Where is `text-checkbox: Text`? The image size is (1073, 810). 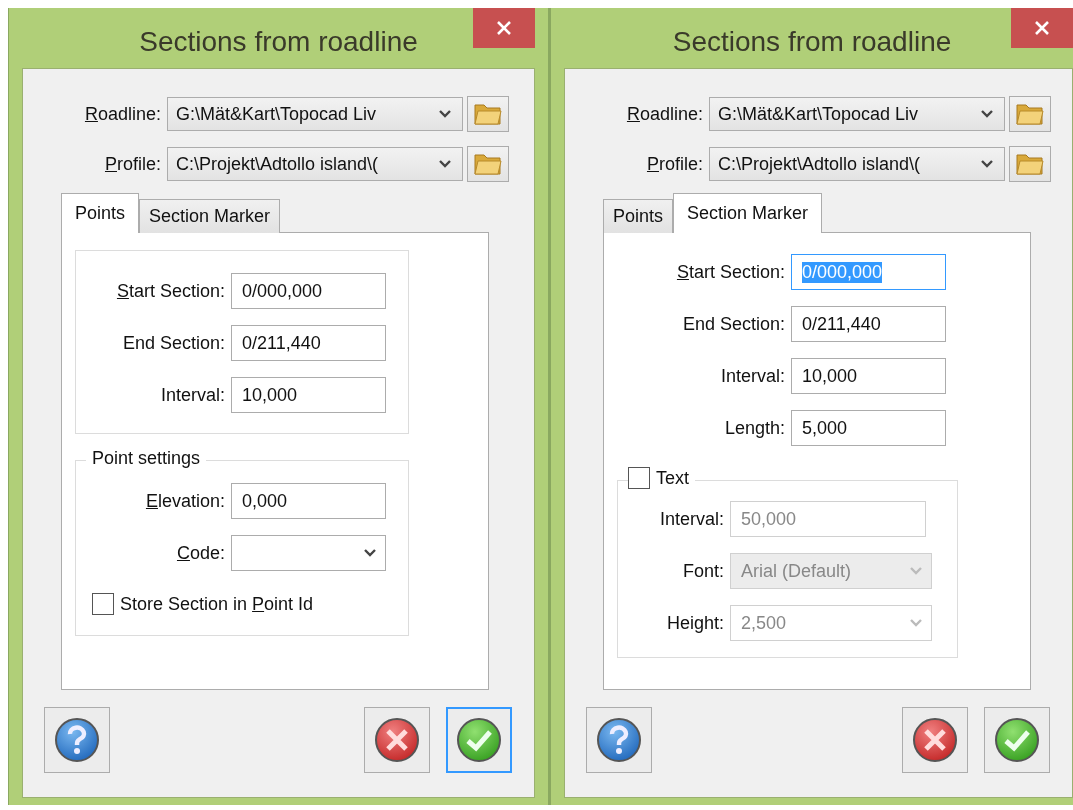 text-checkbox: Text is located at coordinates (661, 478).